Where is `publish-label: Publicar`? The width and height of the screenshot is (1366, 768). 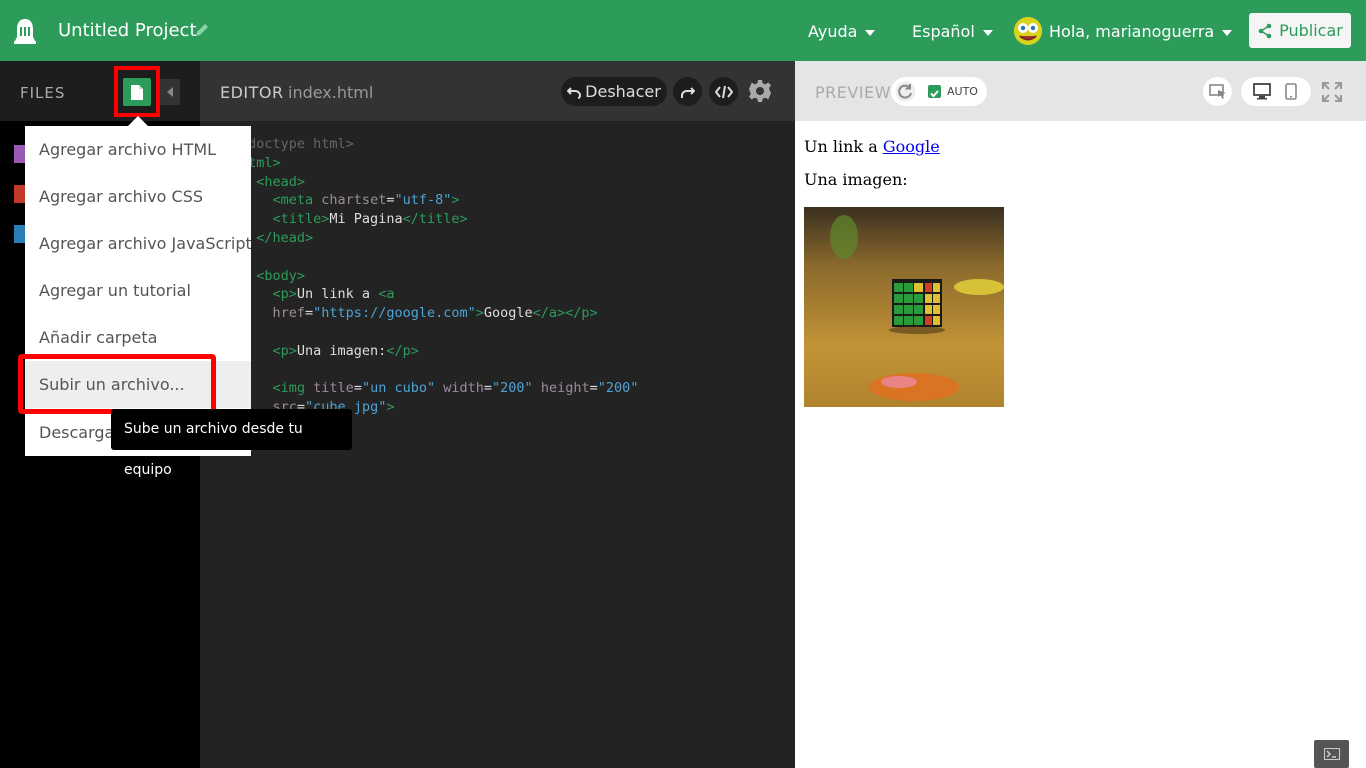 publish-label: Publicar is located at coordinates (1311, 30).